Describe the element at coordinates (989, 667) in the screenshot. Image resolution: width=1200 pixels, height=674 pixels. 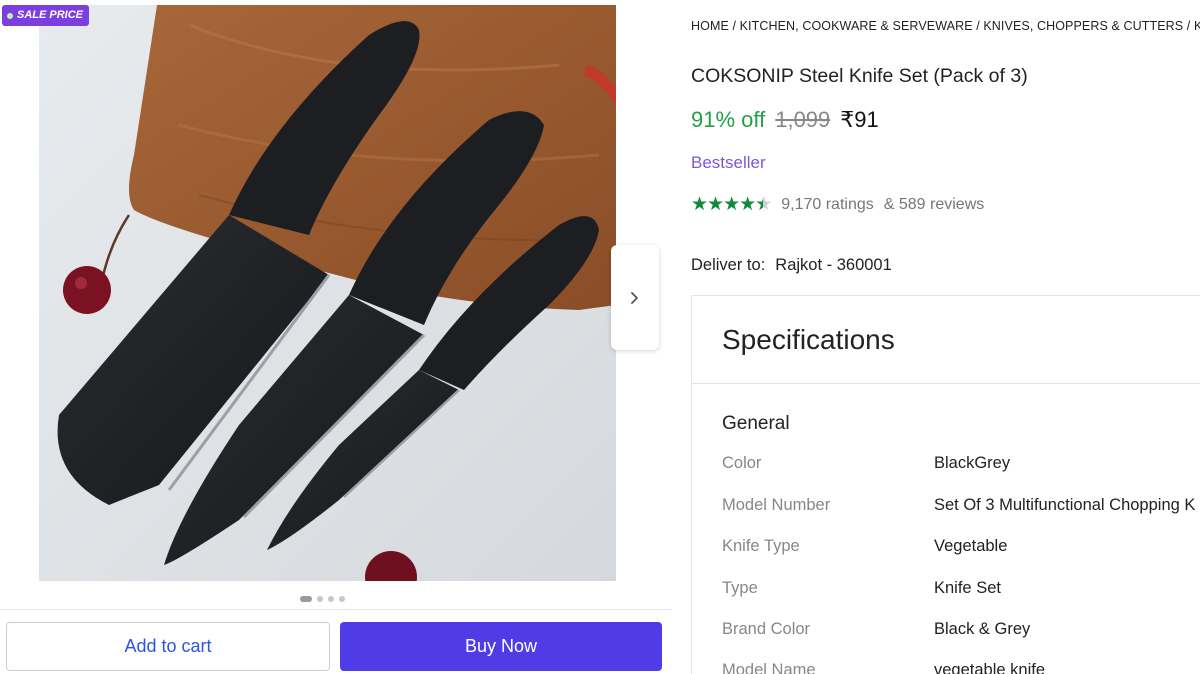
I see `spec-value: vegetable knife` at that location.